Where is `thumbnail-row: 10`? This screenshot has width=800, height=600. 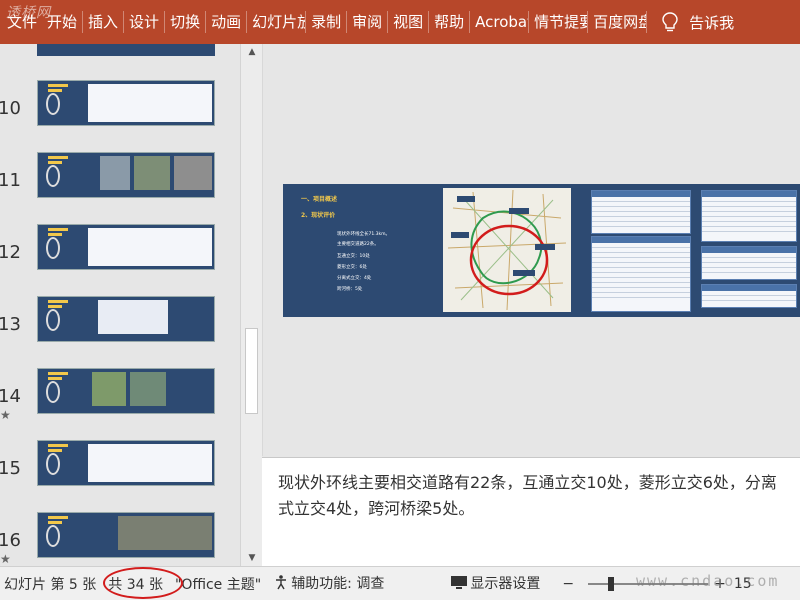 thumbnail-row: 10 is located at coordinates (120, 110).